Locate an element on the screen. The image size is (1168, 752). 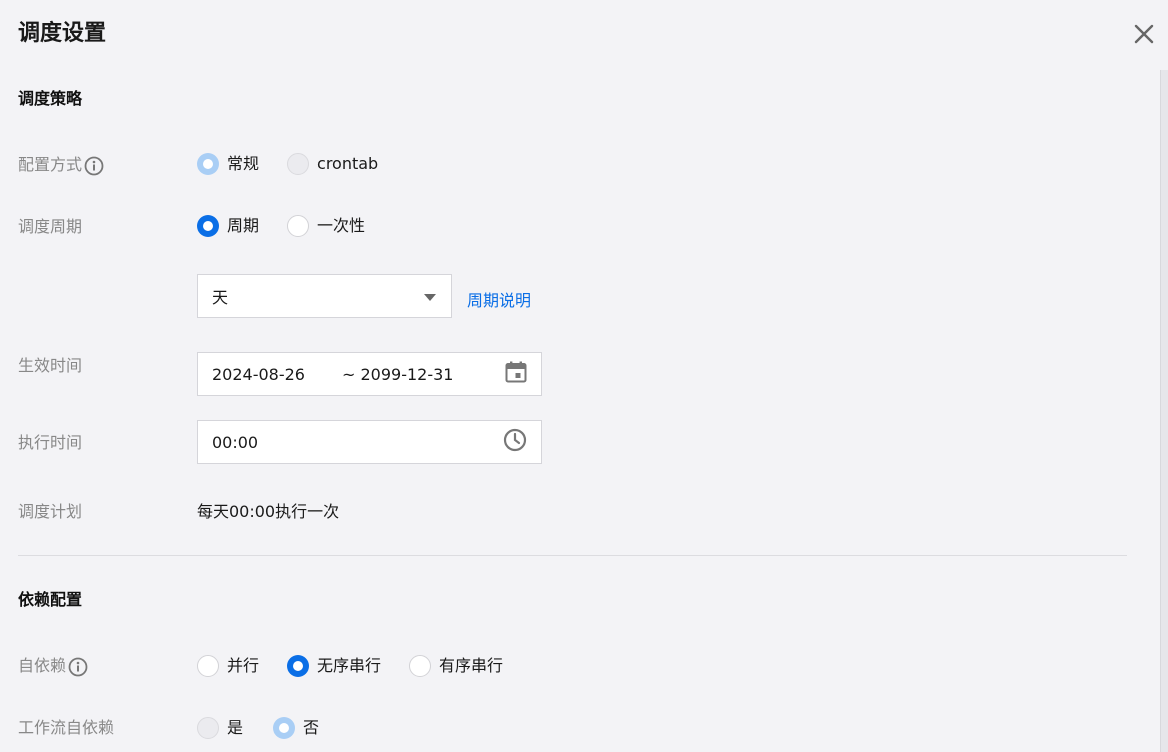
plan-label: 调度计划 is located at coordinates (50, 511).